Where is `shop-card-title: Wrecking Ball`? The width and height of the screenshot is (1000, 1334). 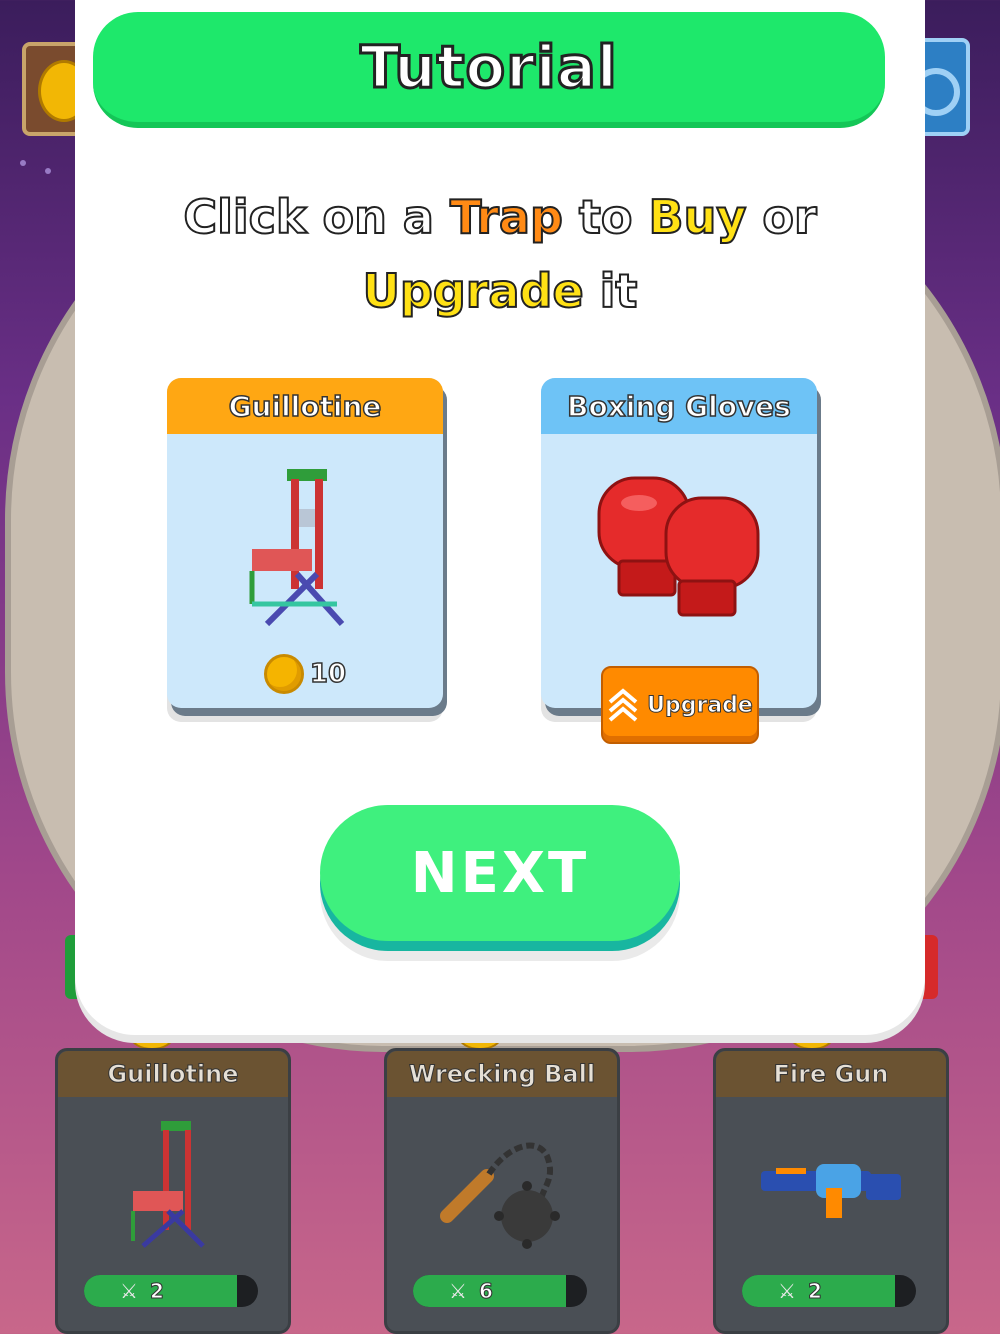
shop-card-title: Wrecking Ball is located at coordinates (502, 1074).